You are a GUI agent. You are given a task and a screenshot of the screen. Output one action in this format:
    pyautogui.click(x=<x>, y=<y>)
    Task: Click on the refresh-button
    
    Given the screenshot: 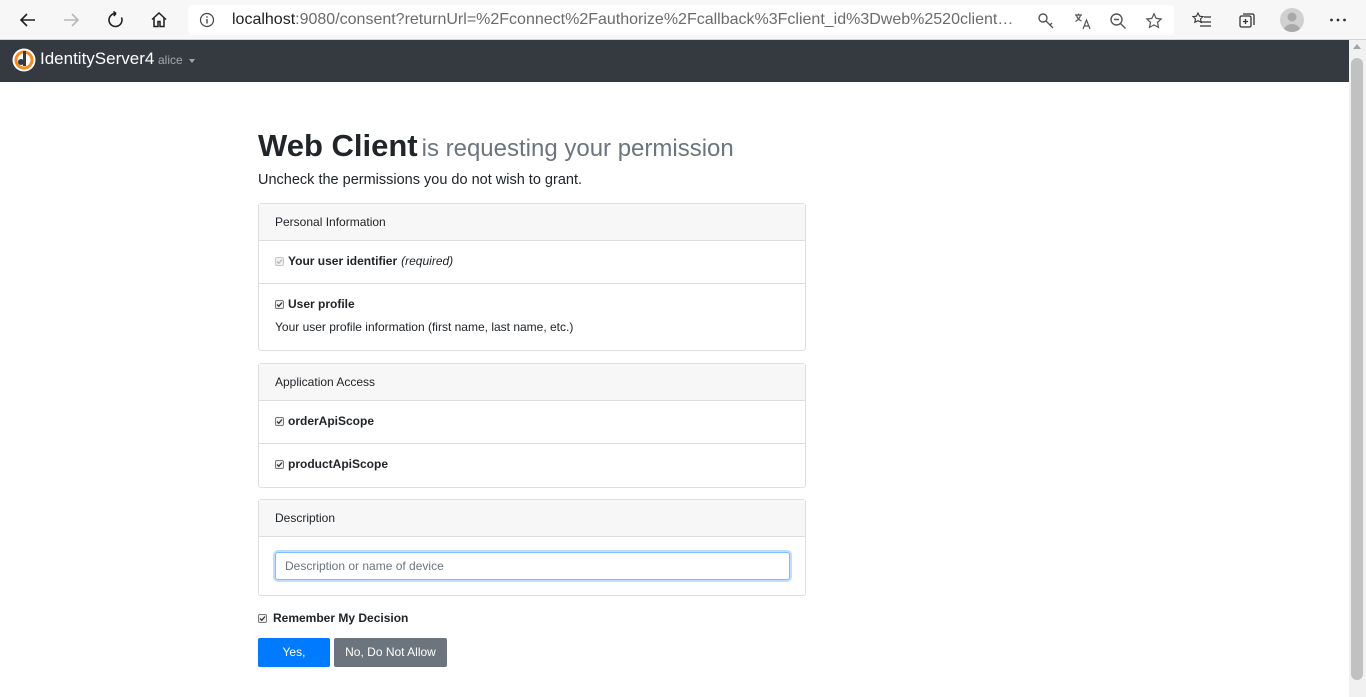 What is the action you would take?
    pyautogui.click(x=116, y=20)
    